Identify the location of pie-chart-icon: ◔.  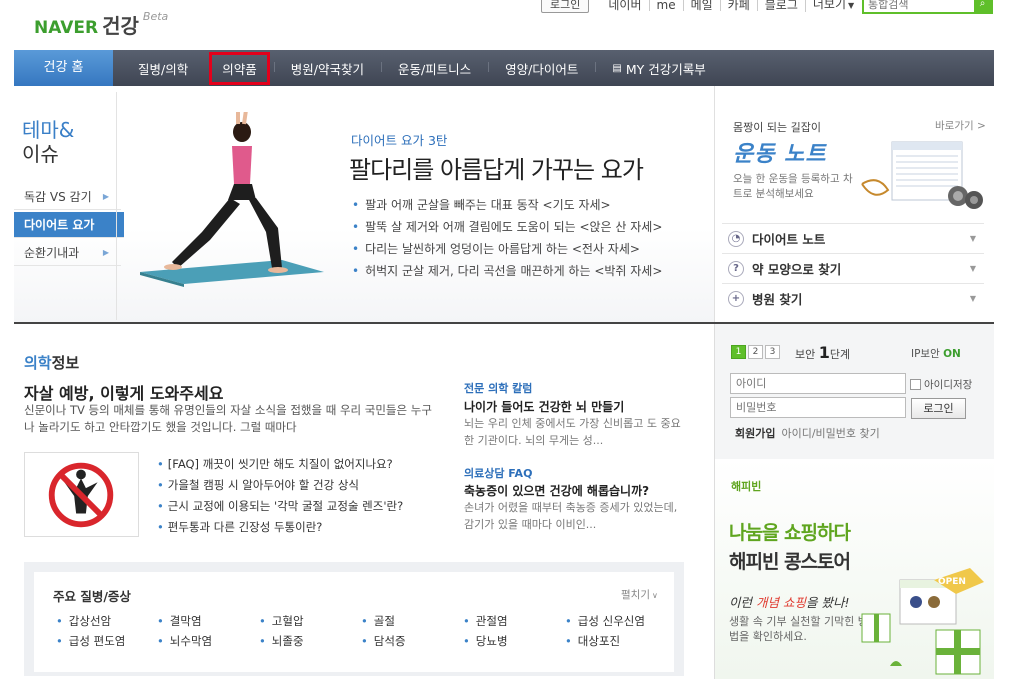
(736, 238).